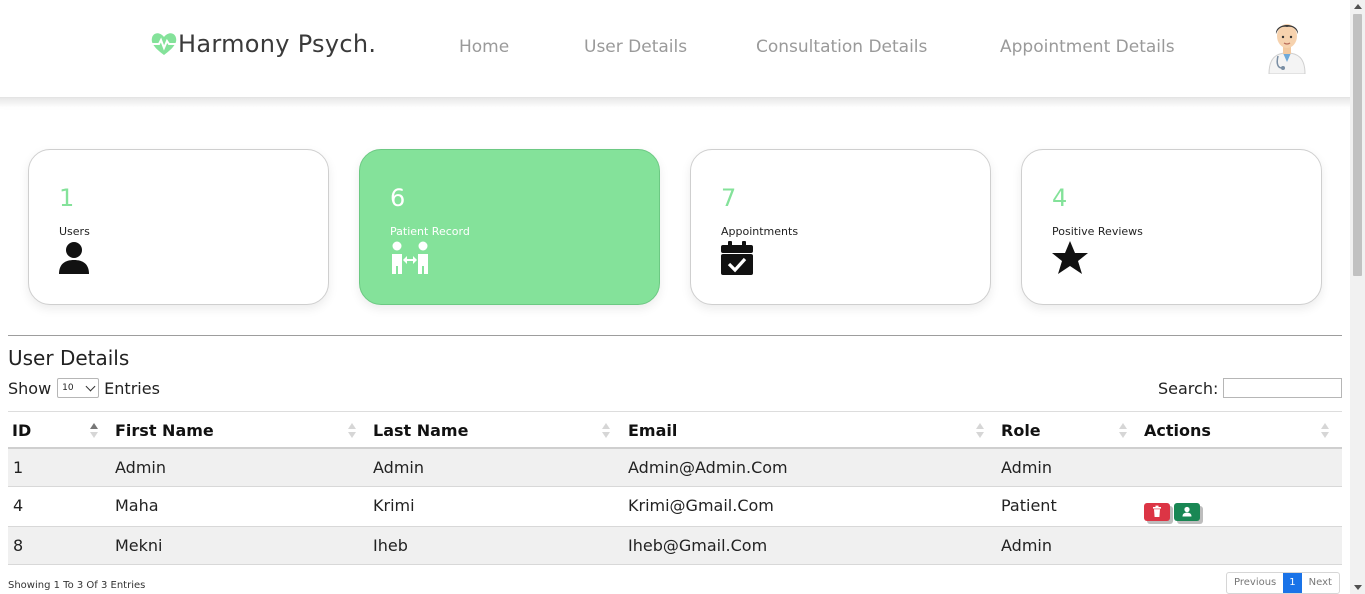  I want to click on cell-last-name: Krimi, so click(394, 505).